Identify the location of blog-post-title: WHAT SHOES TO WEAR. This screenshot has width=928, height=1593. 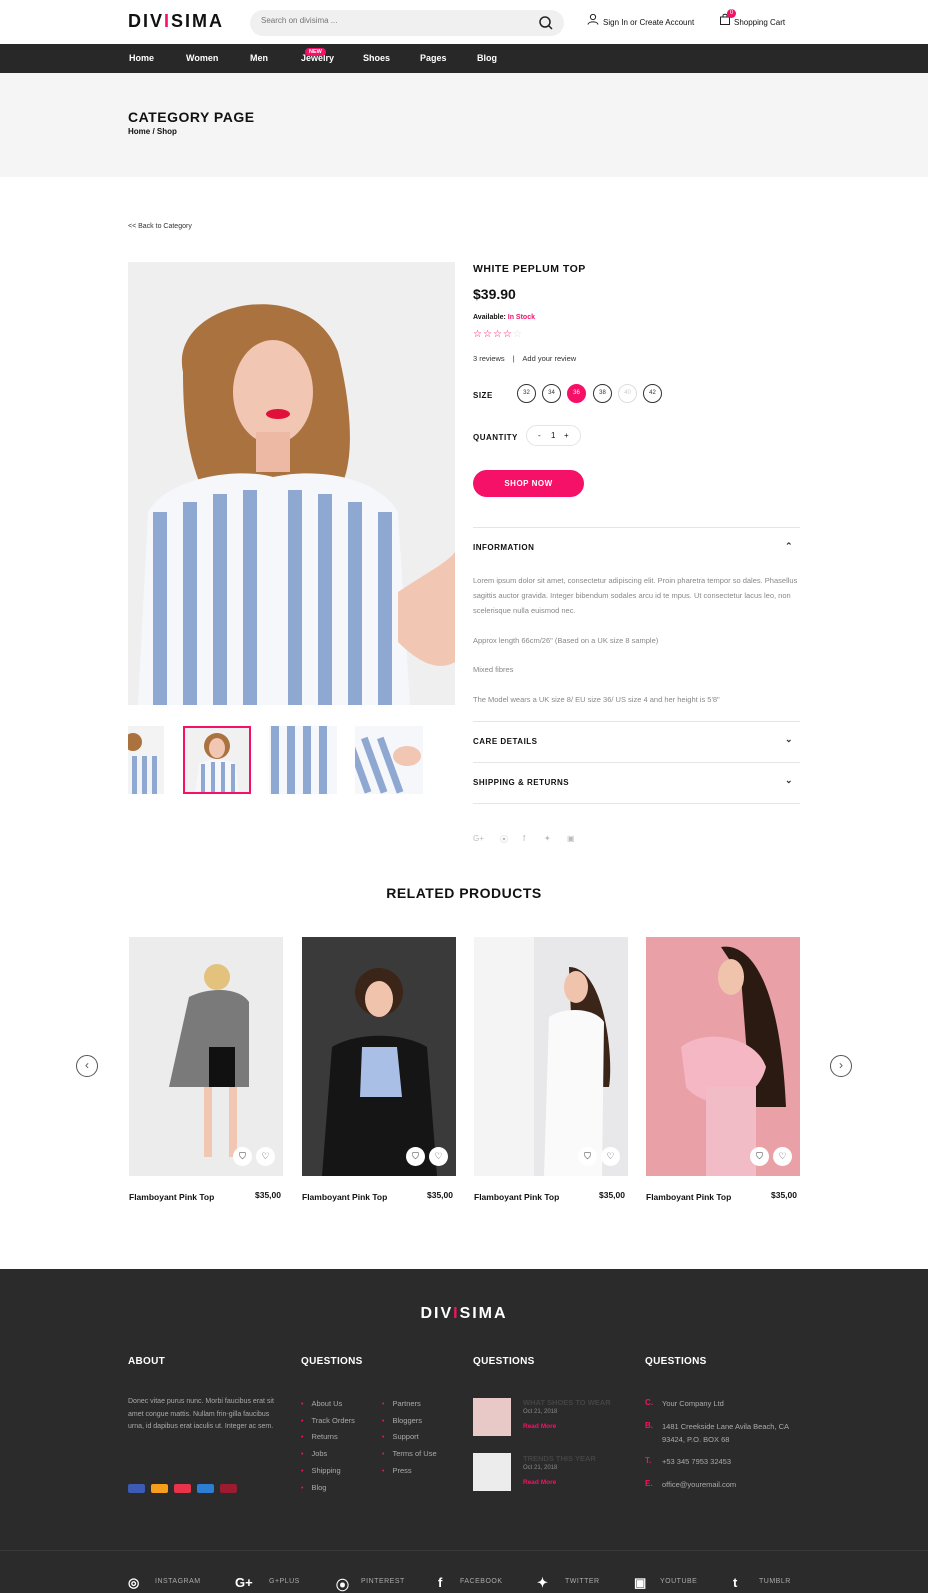
(567, 1402).